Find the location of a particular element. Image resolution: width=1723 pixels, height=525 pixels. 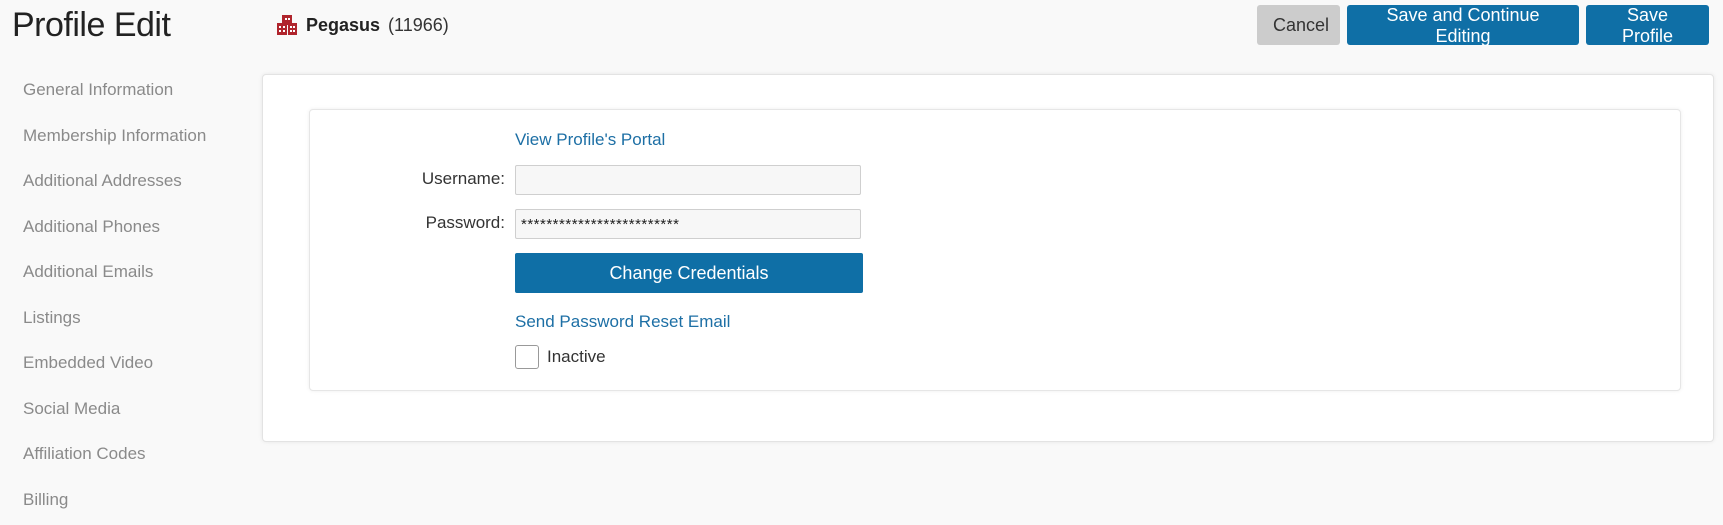

sidebar-item-embedded-video: Embedded Video is located at coordinates (120, 366).